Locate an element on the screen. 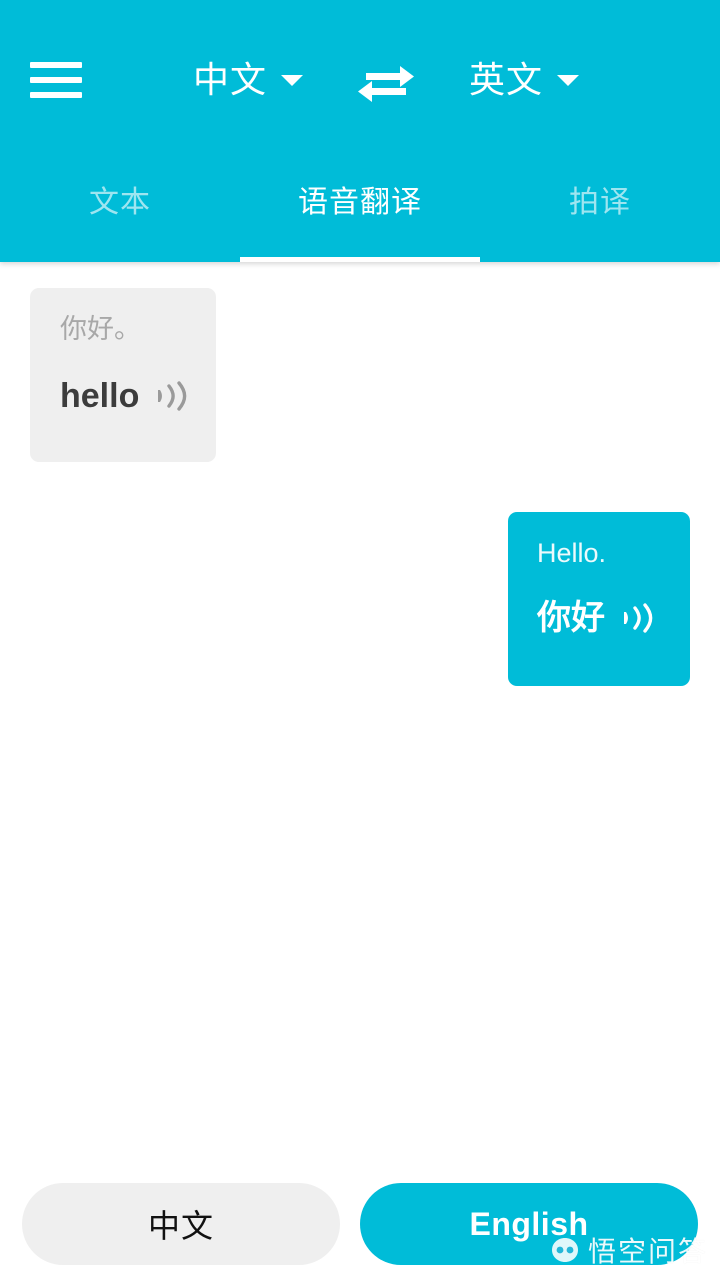 Image resolution: width=720 pixels, height=1280 pixels. tab-photo-translate: 拍译 is located at coordinates (600, 218).